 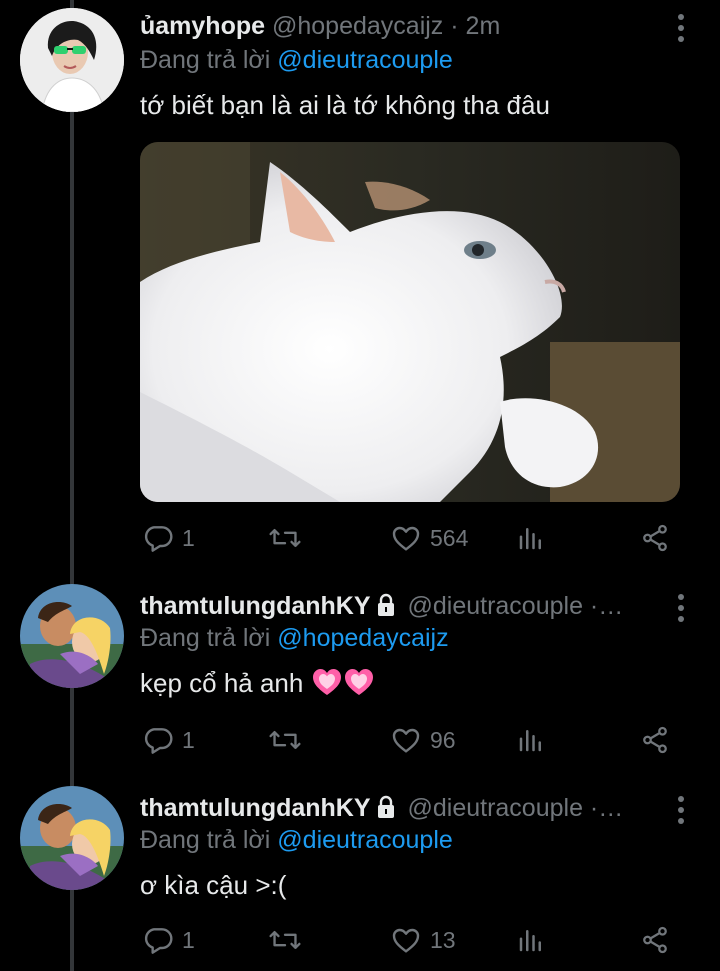 What do you see at coordinates (342, 682) in the screenshot?
I see `heart-emoji` at bounding box center [342, 682].